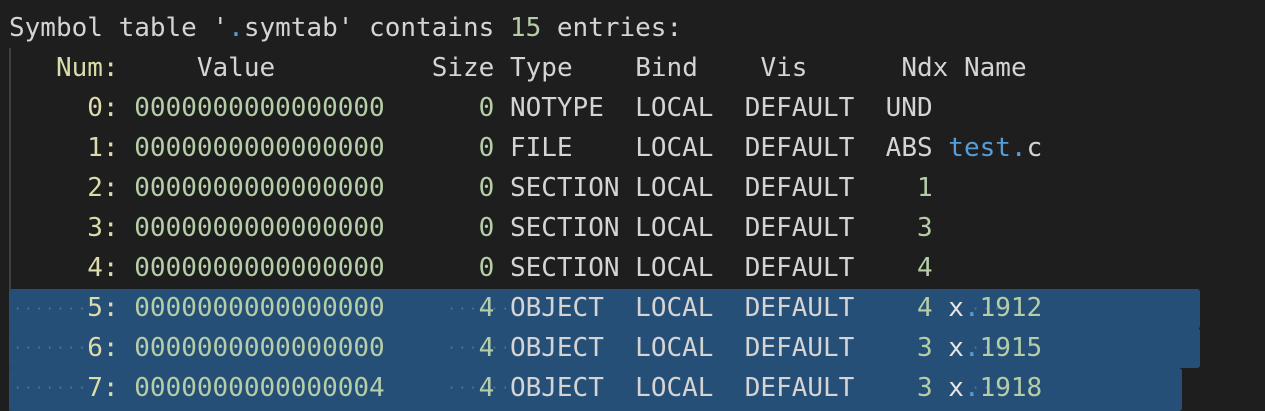 Image resolution: width=1265 pixels, height=411 pixels. What do you see at coordinates (1011, 348) in the screenshot?
I see `row-name-ext: 1915` at bounding box center [1011, 348].